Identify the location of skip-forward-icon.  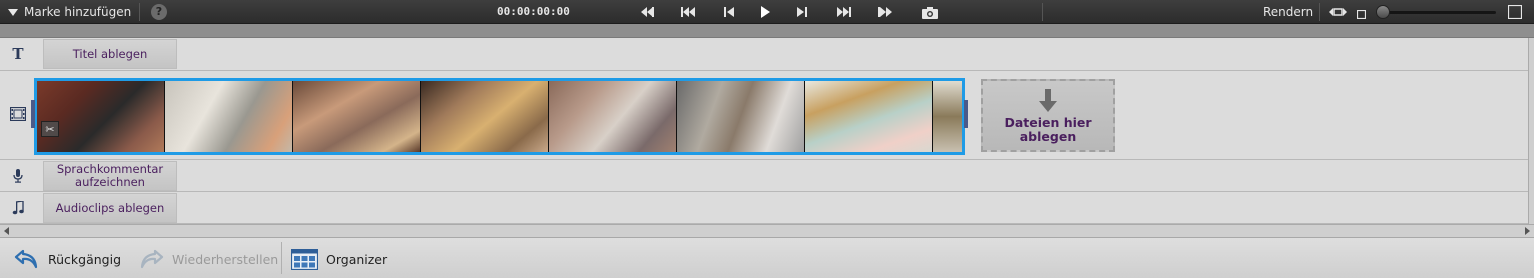
(844, 12).